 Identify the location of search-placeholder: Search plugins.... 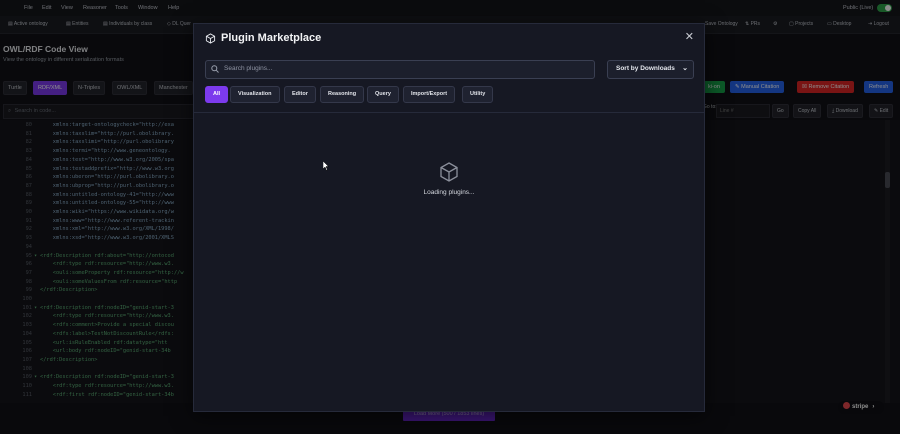
(248, 68).